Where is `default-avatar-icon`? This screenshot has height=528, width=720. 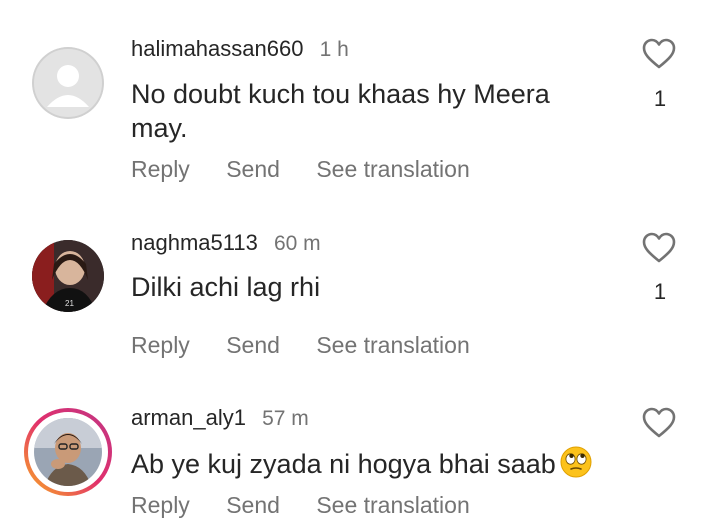
default-avatar-icon is located at coordinates (68, 83).